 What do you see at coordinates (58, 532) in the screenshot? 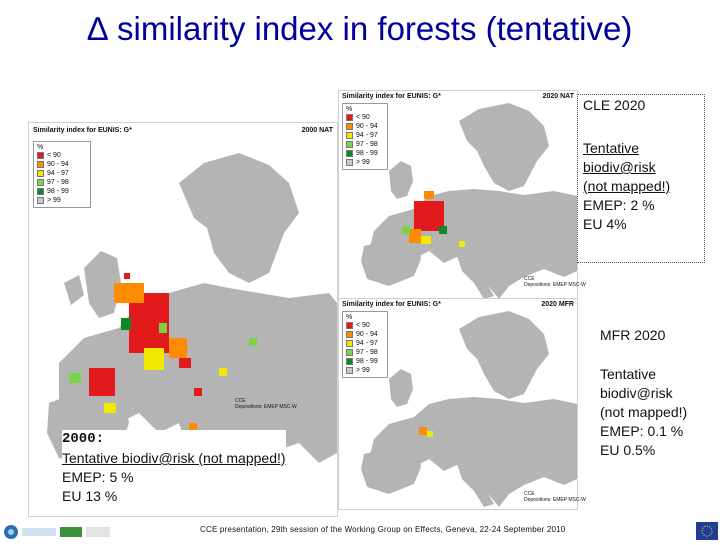
I see `cce-rias-logo` at bounding box center [58, 532].